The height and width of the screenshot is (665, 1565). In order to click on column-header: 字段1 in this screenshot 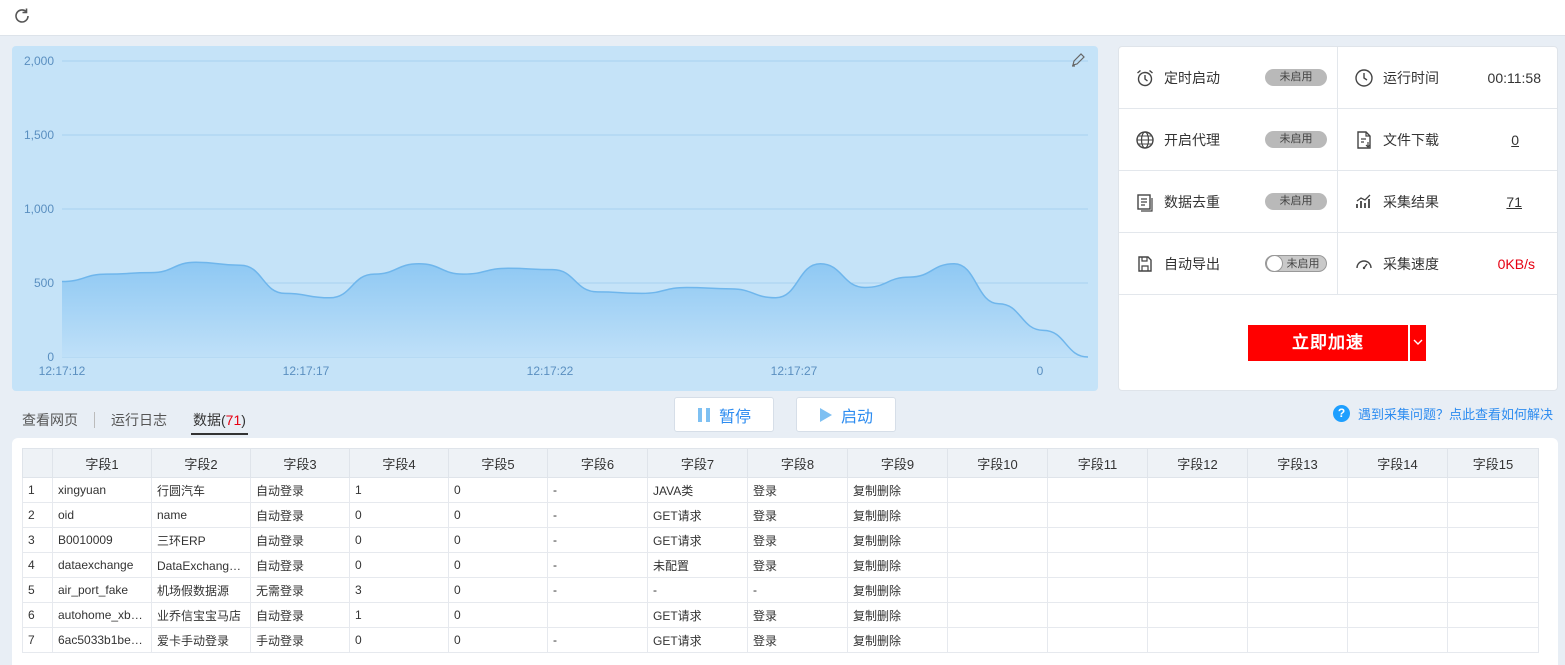, I will do `click(102, 463)`.